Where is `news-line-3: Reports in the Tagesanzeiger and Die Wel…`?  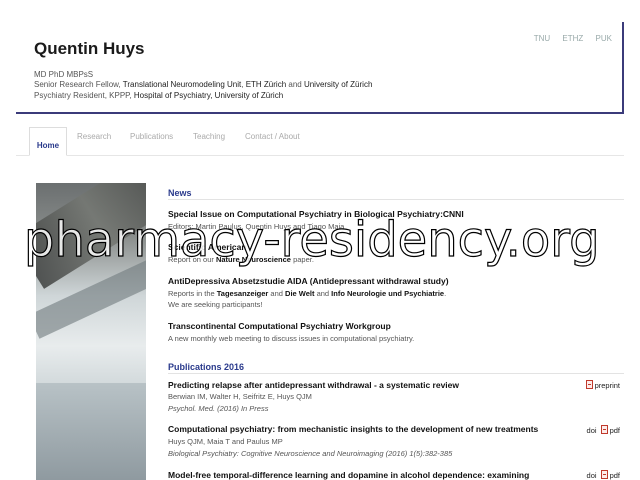
news-line-3: Reports in the Tagesanzeiger and Die Wel… is located at coordinates (307, 293).